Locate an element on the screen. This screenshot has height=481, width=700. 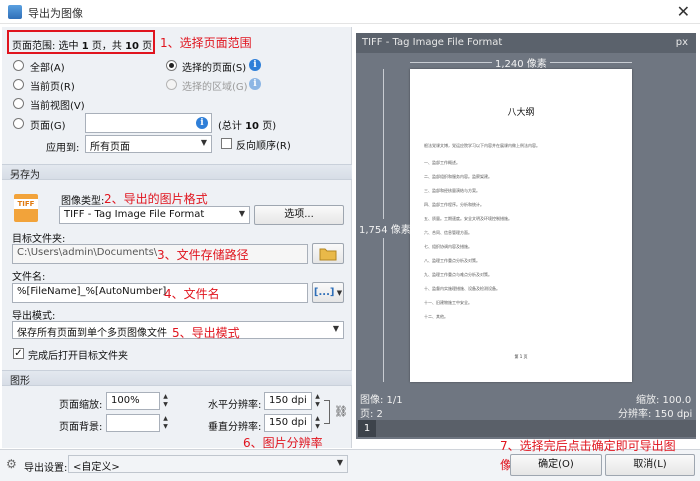
export-settings-label: 导出设置: is located at coordinates (46, 468).